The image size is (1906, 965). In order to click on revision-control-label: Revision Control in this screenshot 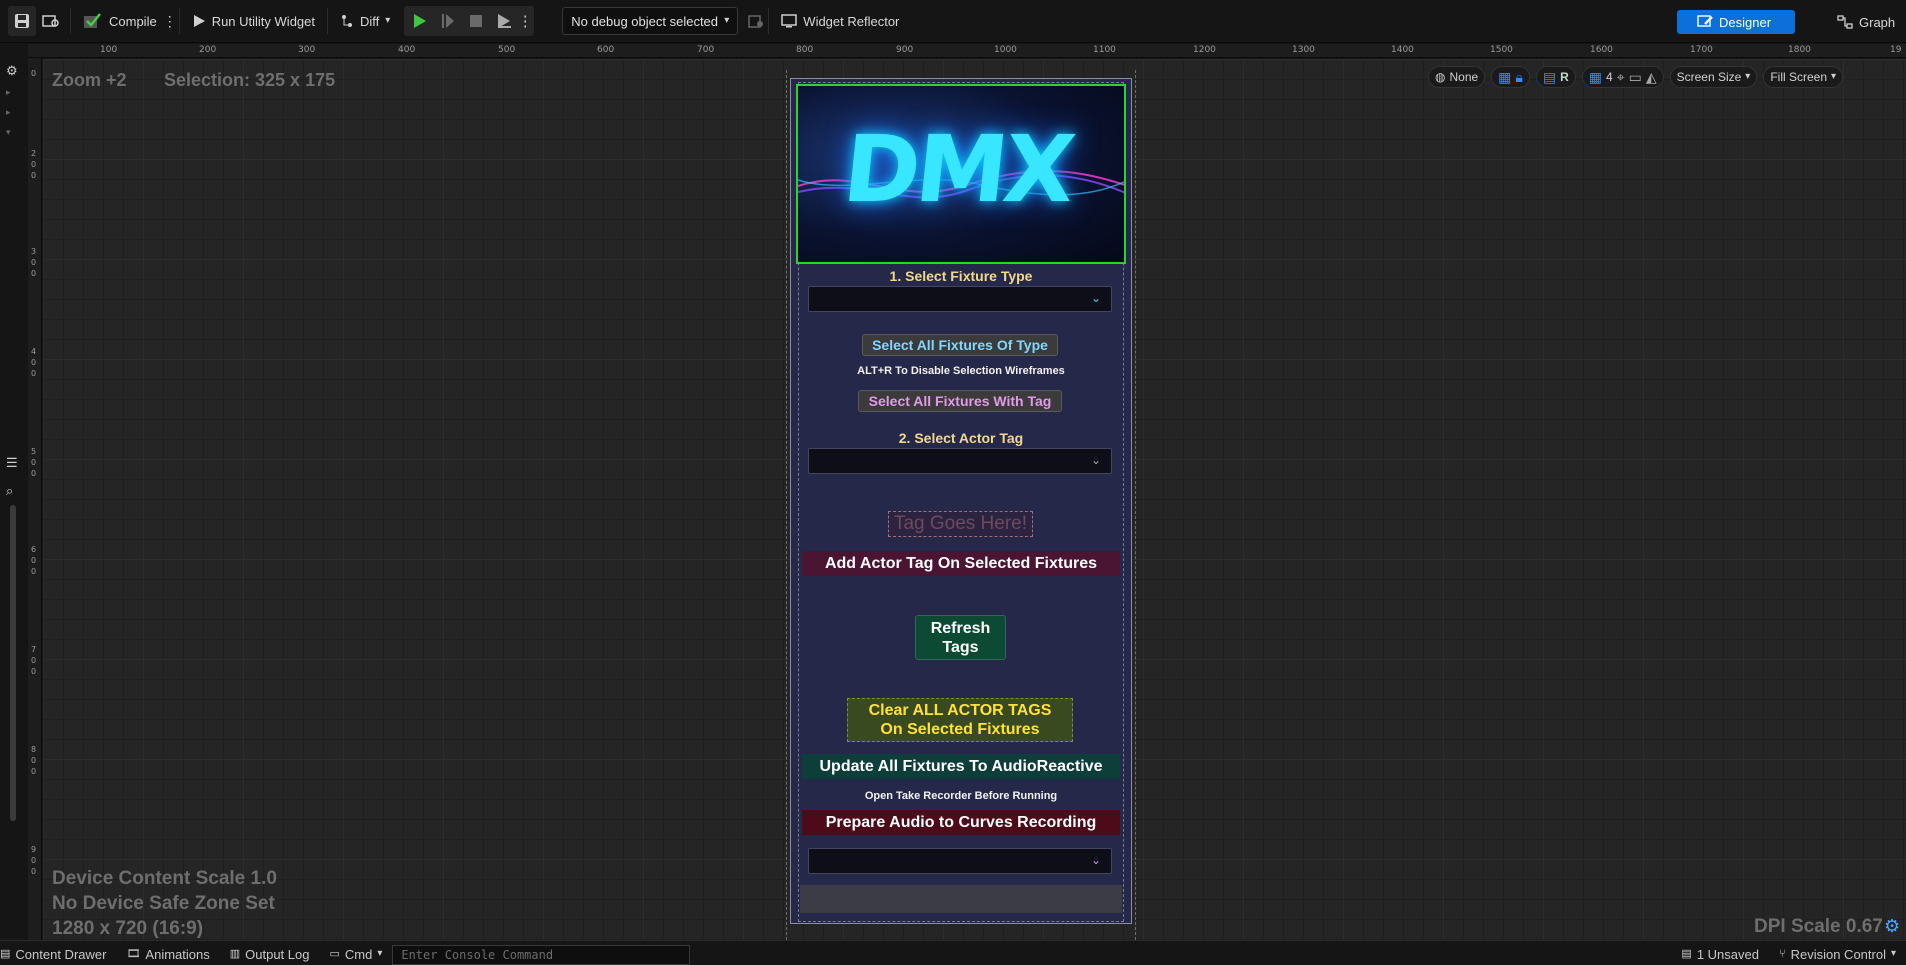, I will do `click(1838, 954)`.